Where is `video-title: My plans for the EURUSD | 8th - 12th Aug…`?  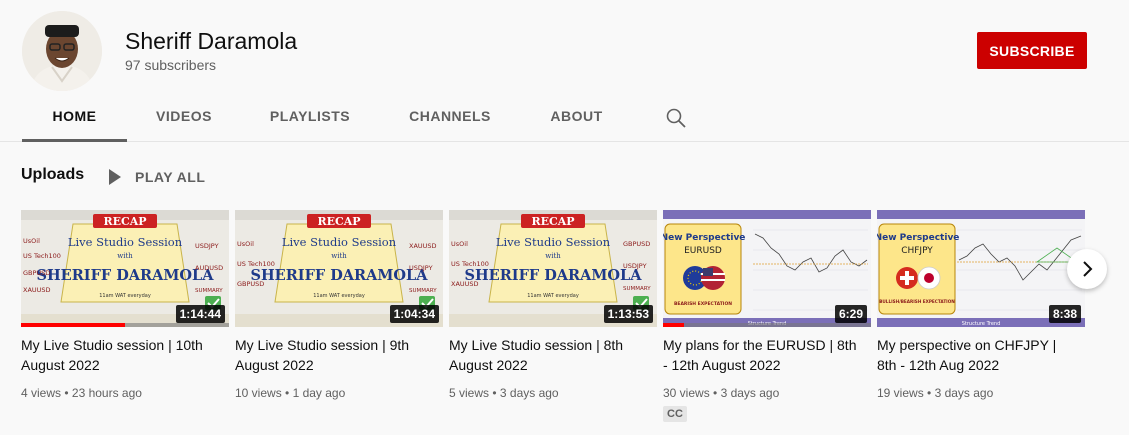
video-title: My plans for the EURUSD | 8th - 12th Aug… is located at coordinates (763, 355).